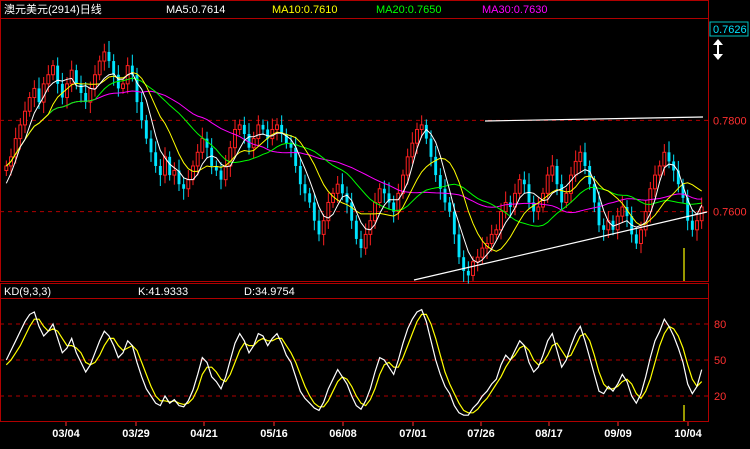  Describe the element at coordinates (730, 121) in the screenshot. I see `price-tick-label: 0.7800` at that location.